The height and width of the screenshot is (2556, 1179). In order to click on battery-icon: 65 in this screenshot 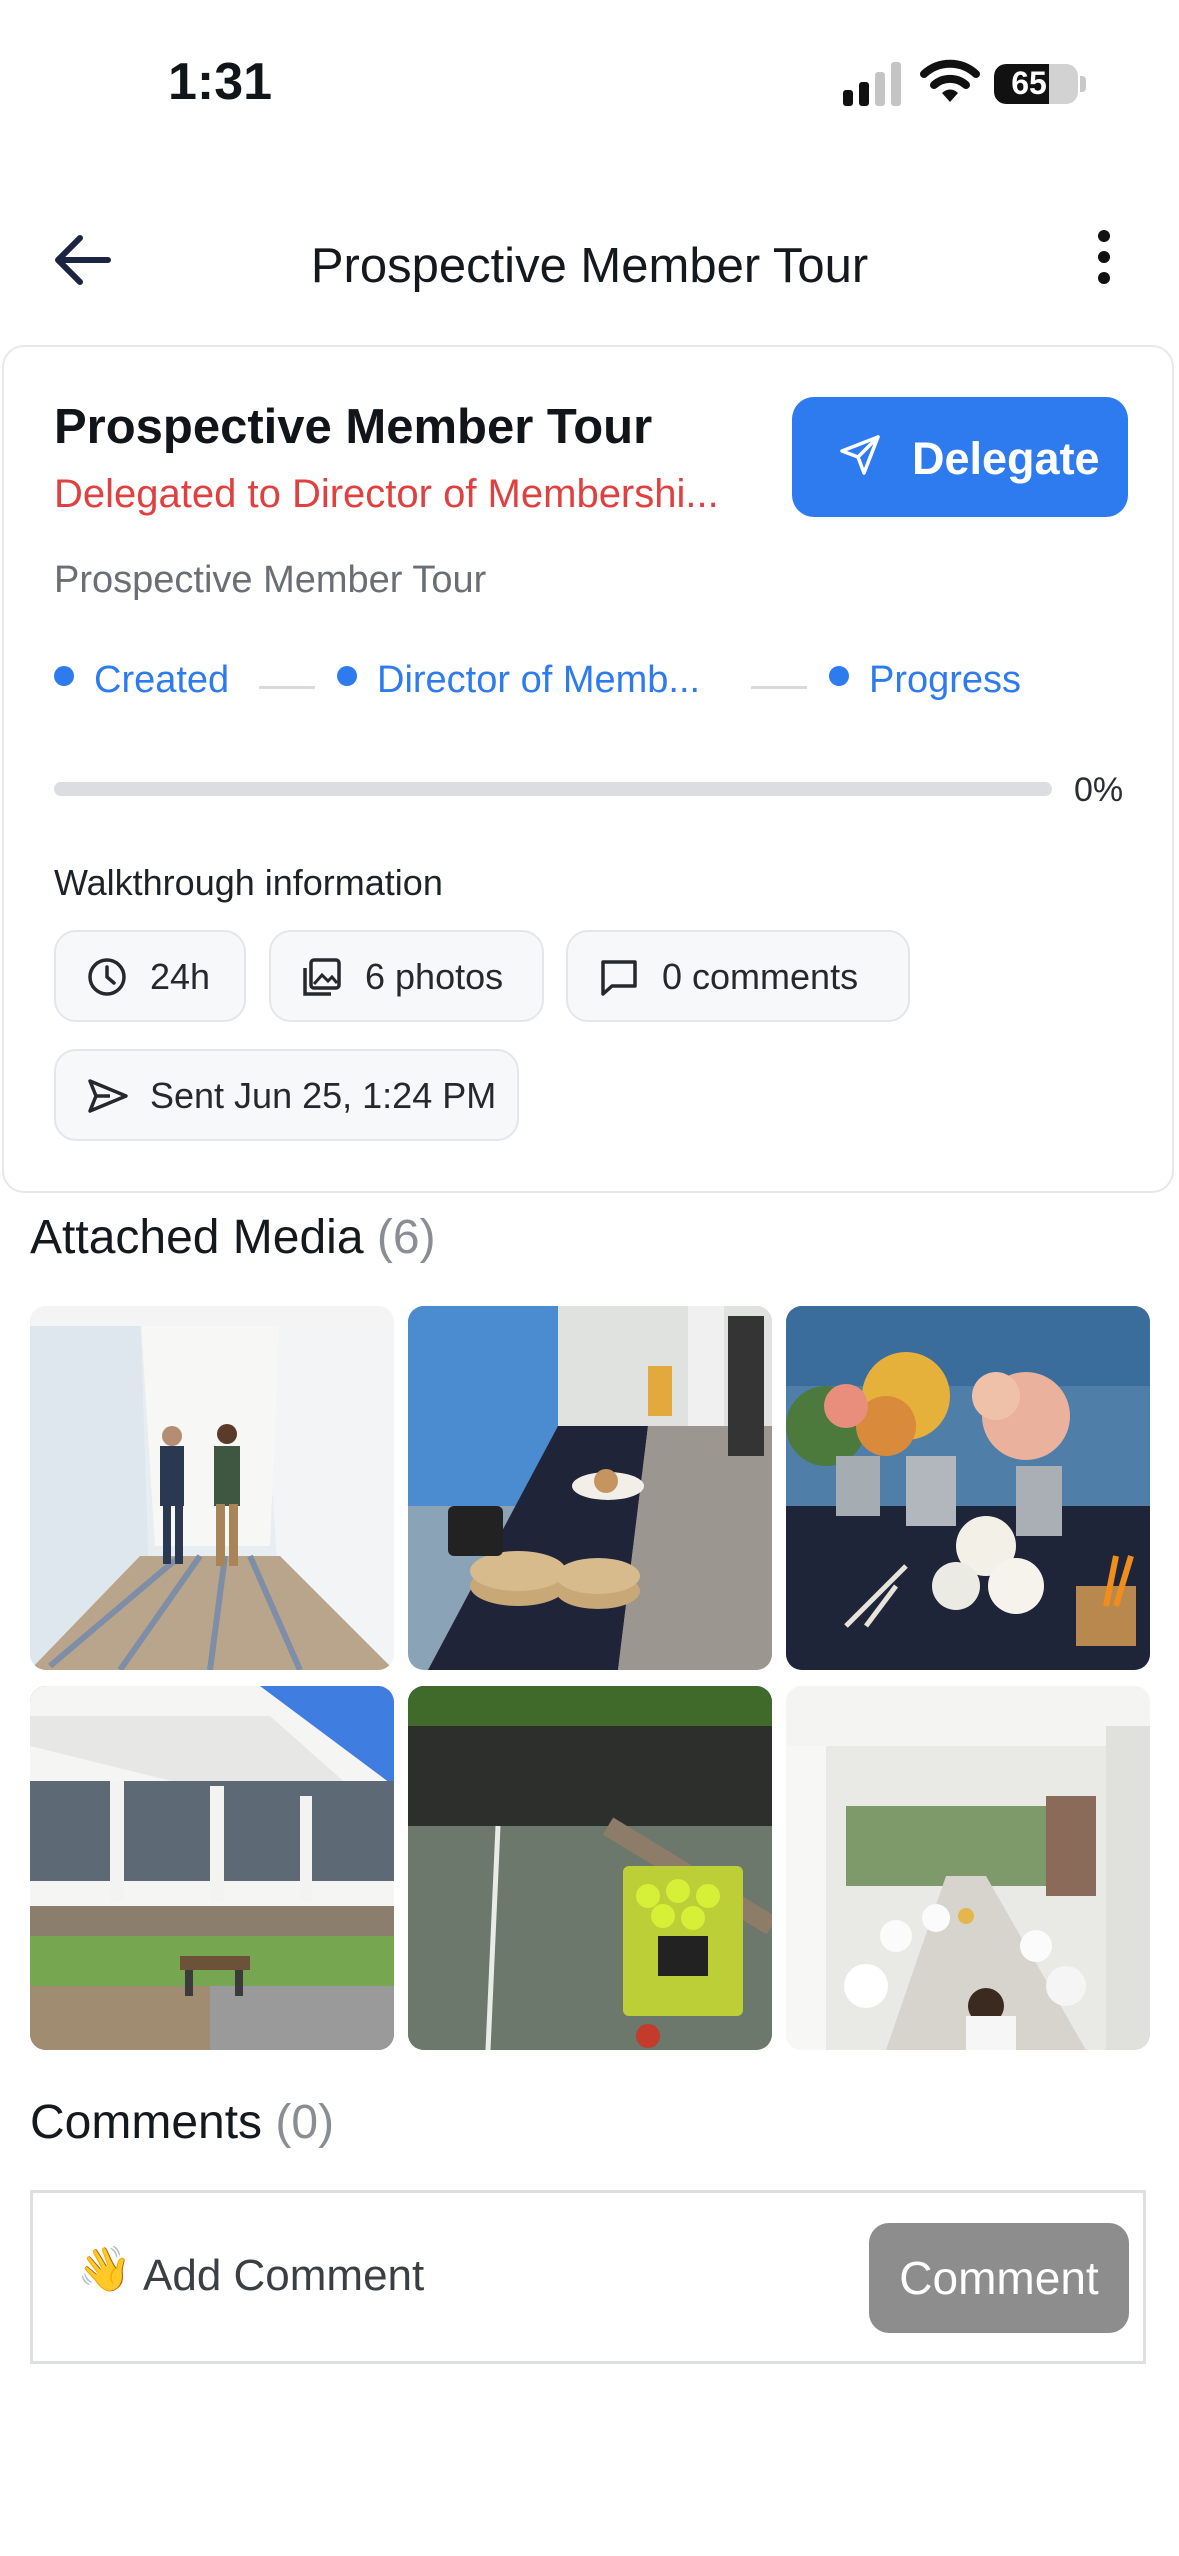, I will do `click(1036, 84)`.